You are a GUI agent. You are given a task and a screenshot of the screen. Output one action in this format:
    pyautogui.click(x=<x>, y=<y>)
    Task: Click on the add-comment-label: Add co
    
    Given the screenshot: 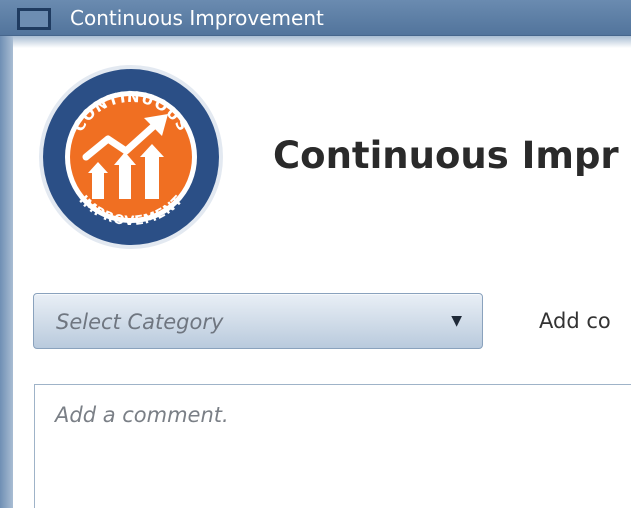 What is the action you would take?
    pyautogui.click(x=575, y=321)
    